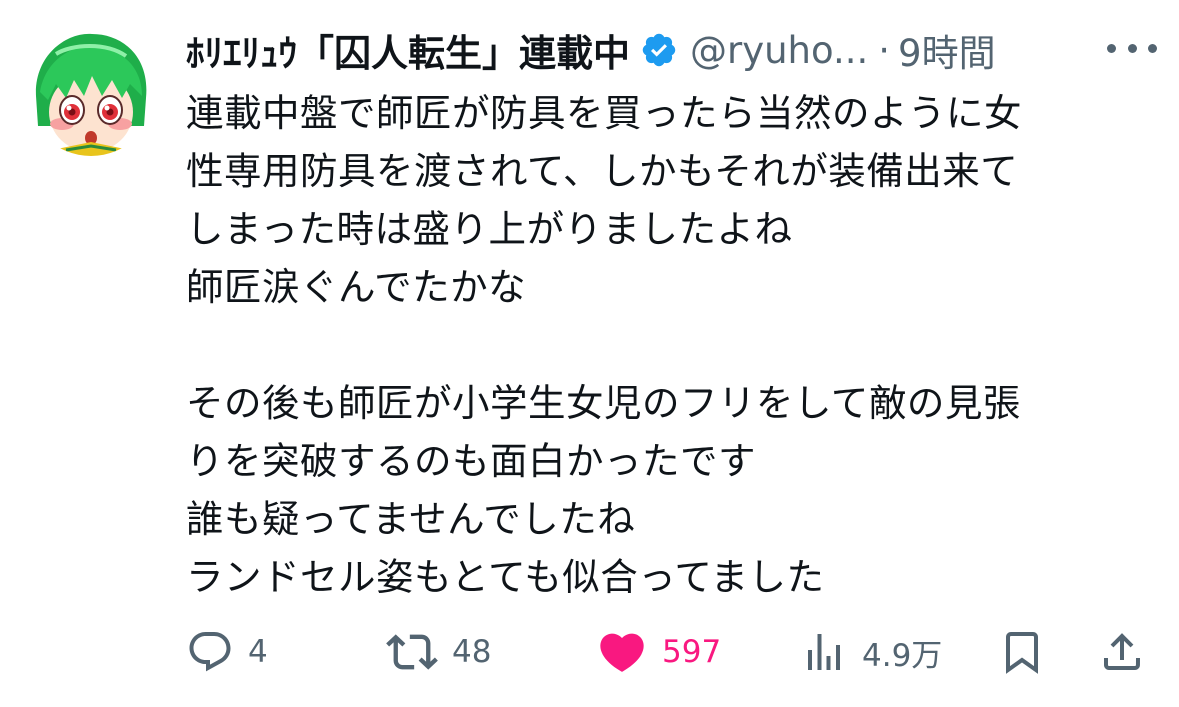  What do you see at coordinates (471, 461) in the screenshot?
I see `tweet-text-line: りを突破するのも面白かったです` at bounding box center [471, 461].